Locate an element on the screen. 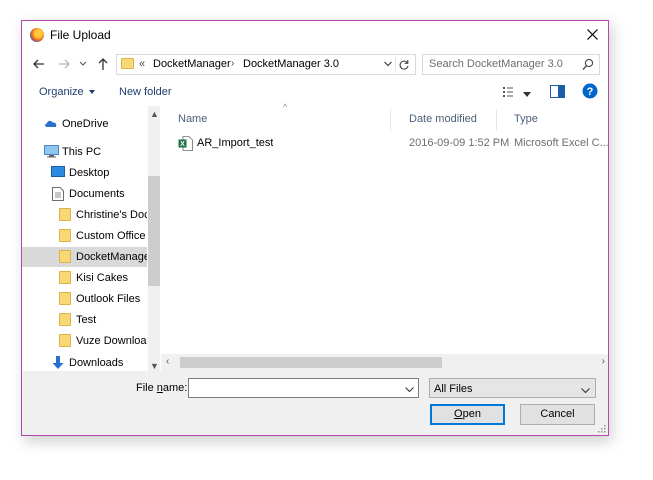 The height and width of the screenshot is (480, 653). tree-item-label: Custom Office is located at coordinates (111, 236).